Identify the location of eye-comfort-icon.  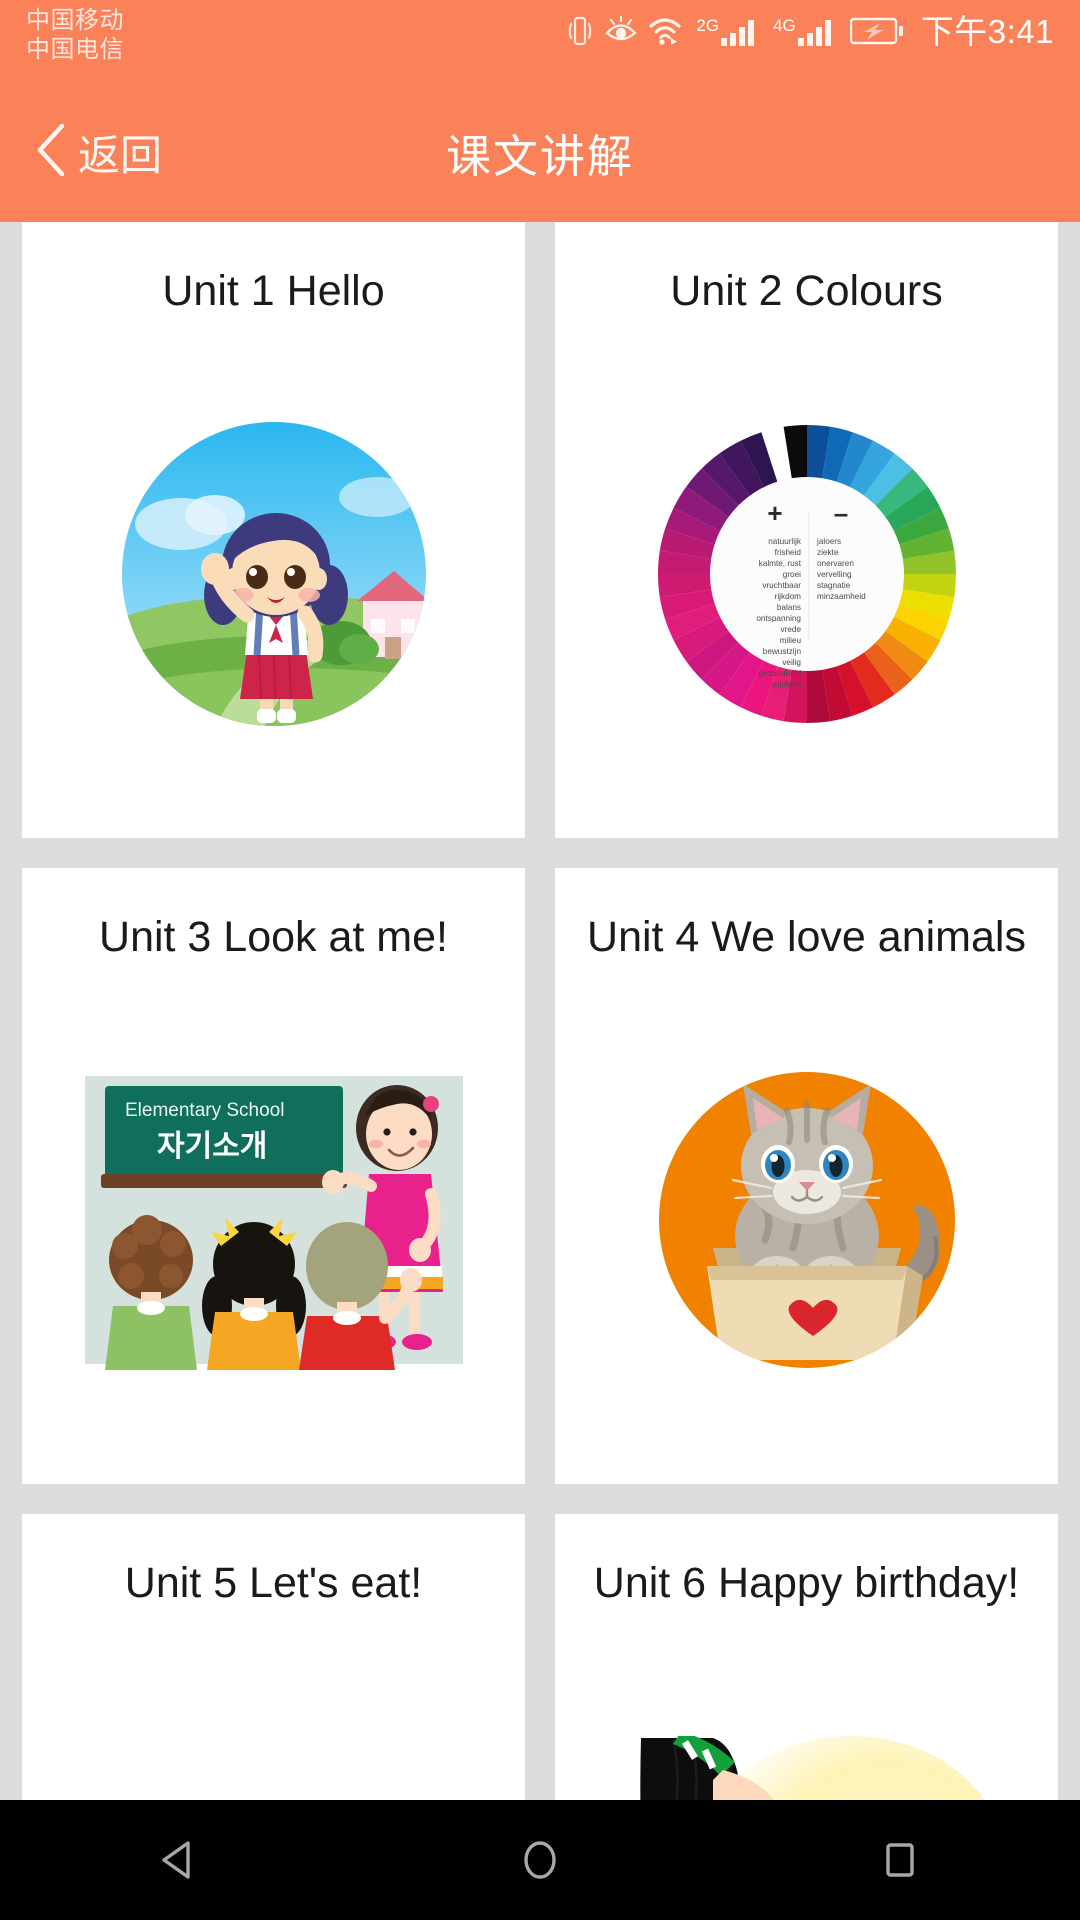
(621, 30).